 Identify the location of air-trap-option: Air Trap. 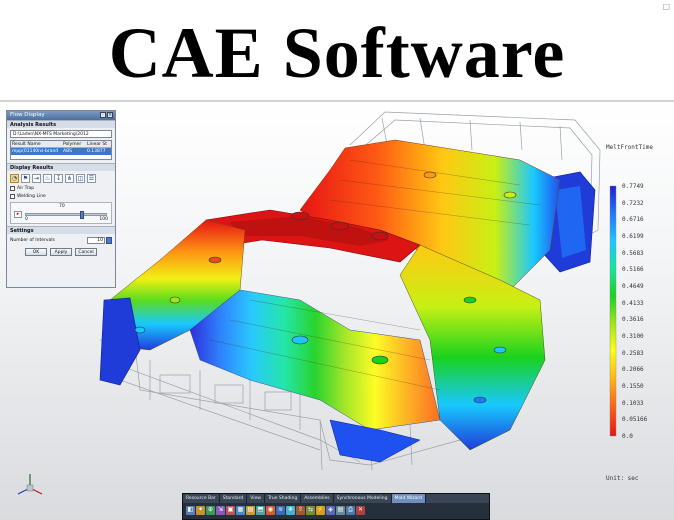
(61, 188).